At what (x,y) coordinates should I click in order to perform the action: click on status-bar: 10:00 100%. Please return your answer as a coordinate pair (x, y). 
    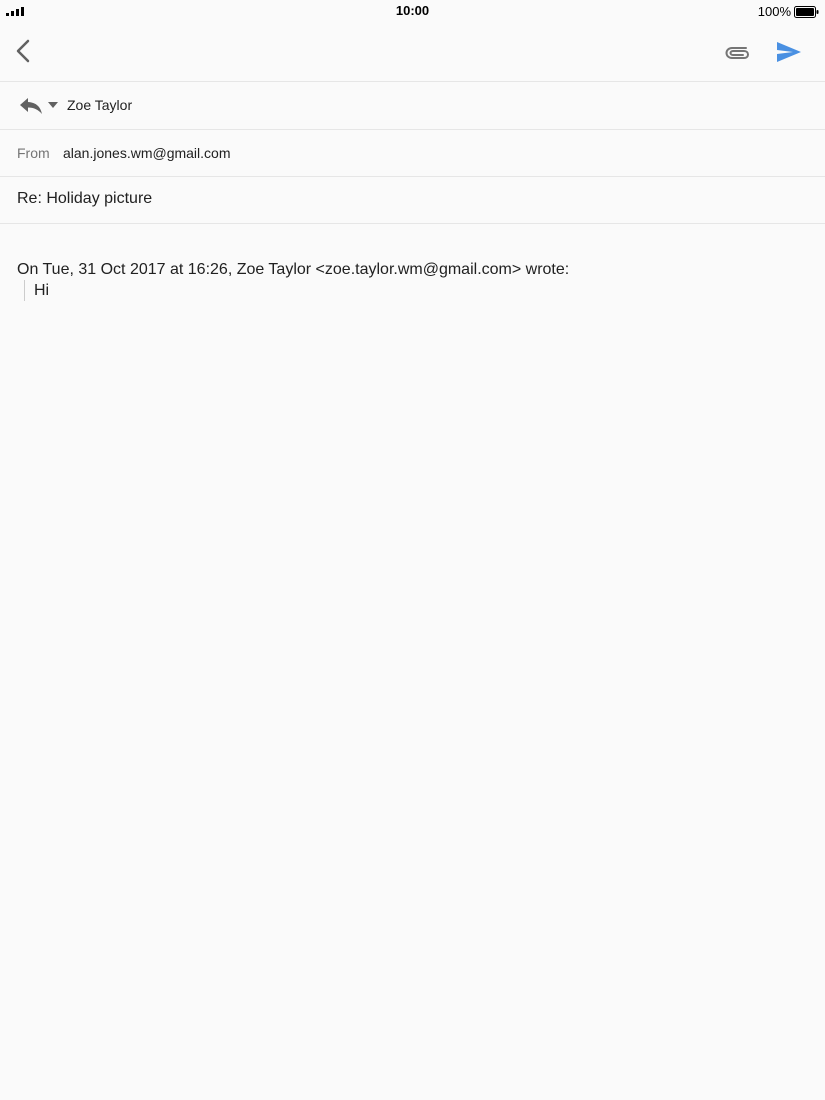
    Looking at the image, I should click on (412, 11).